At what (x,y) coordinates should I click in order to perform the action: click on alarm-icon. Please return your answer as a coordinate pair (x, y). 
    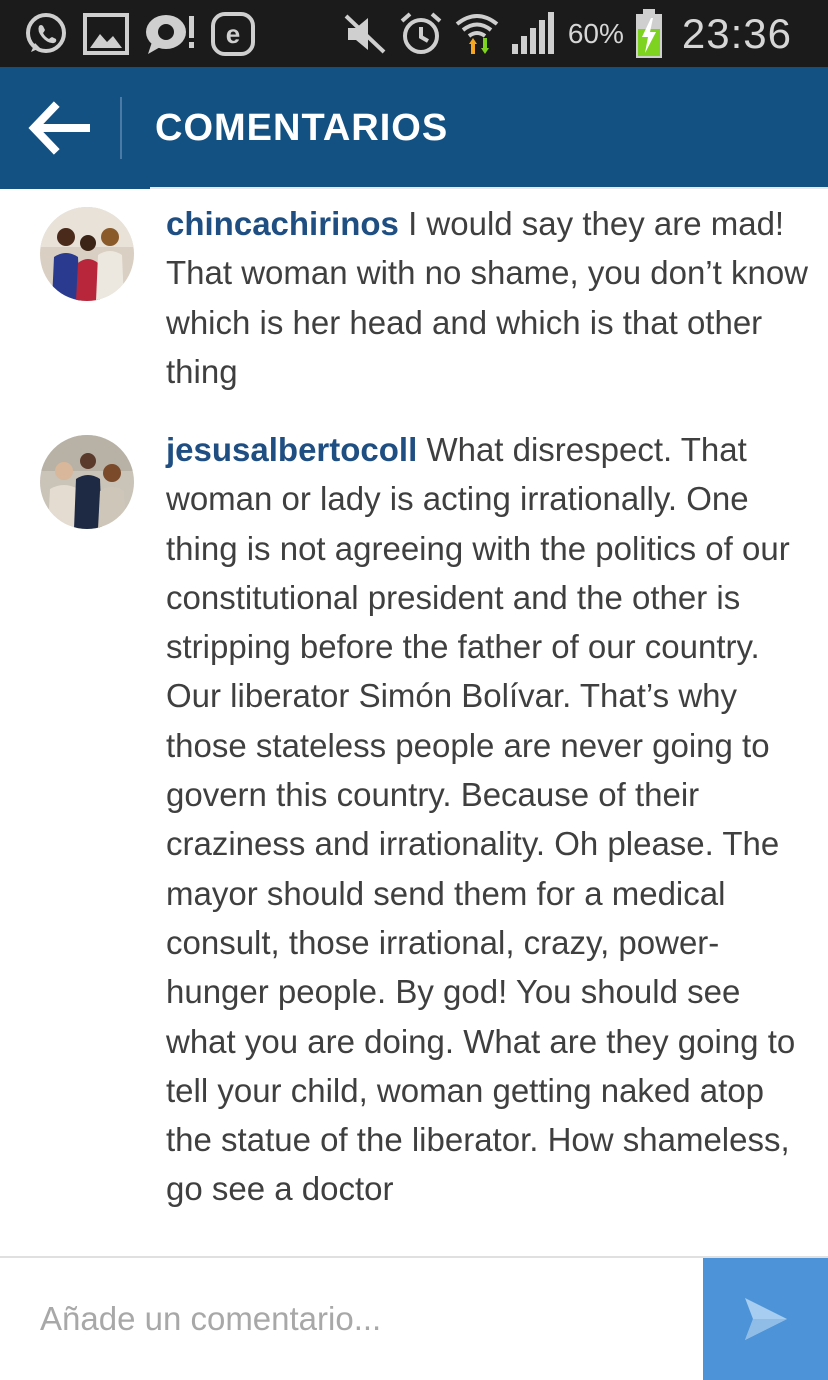
    Looking at the image, I should click on (421, 33).